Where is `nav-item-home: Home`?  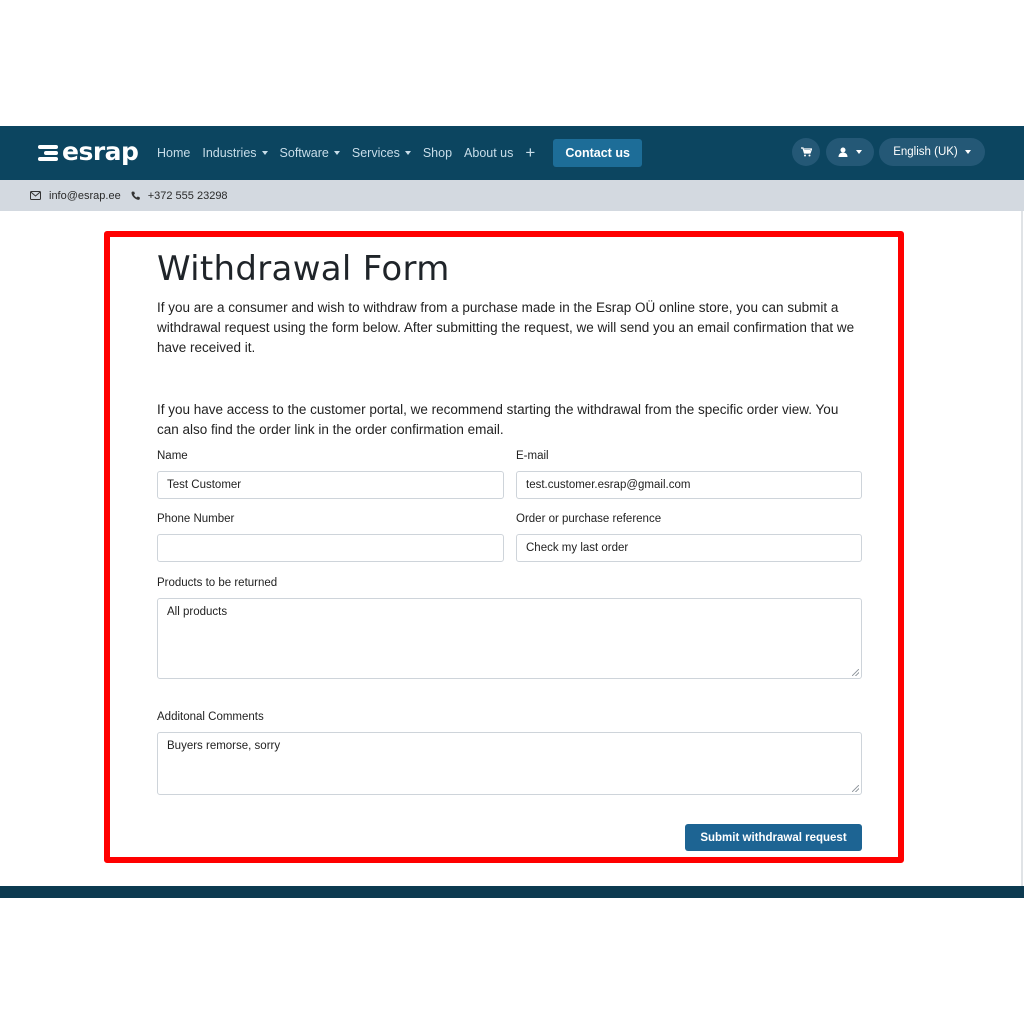 nav-item-home: Home is located at coordinates (173, 153).